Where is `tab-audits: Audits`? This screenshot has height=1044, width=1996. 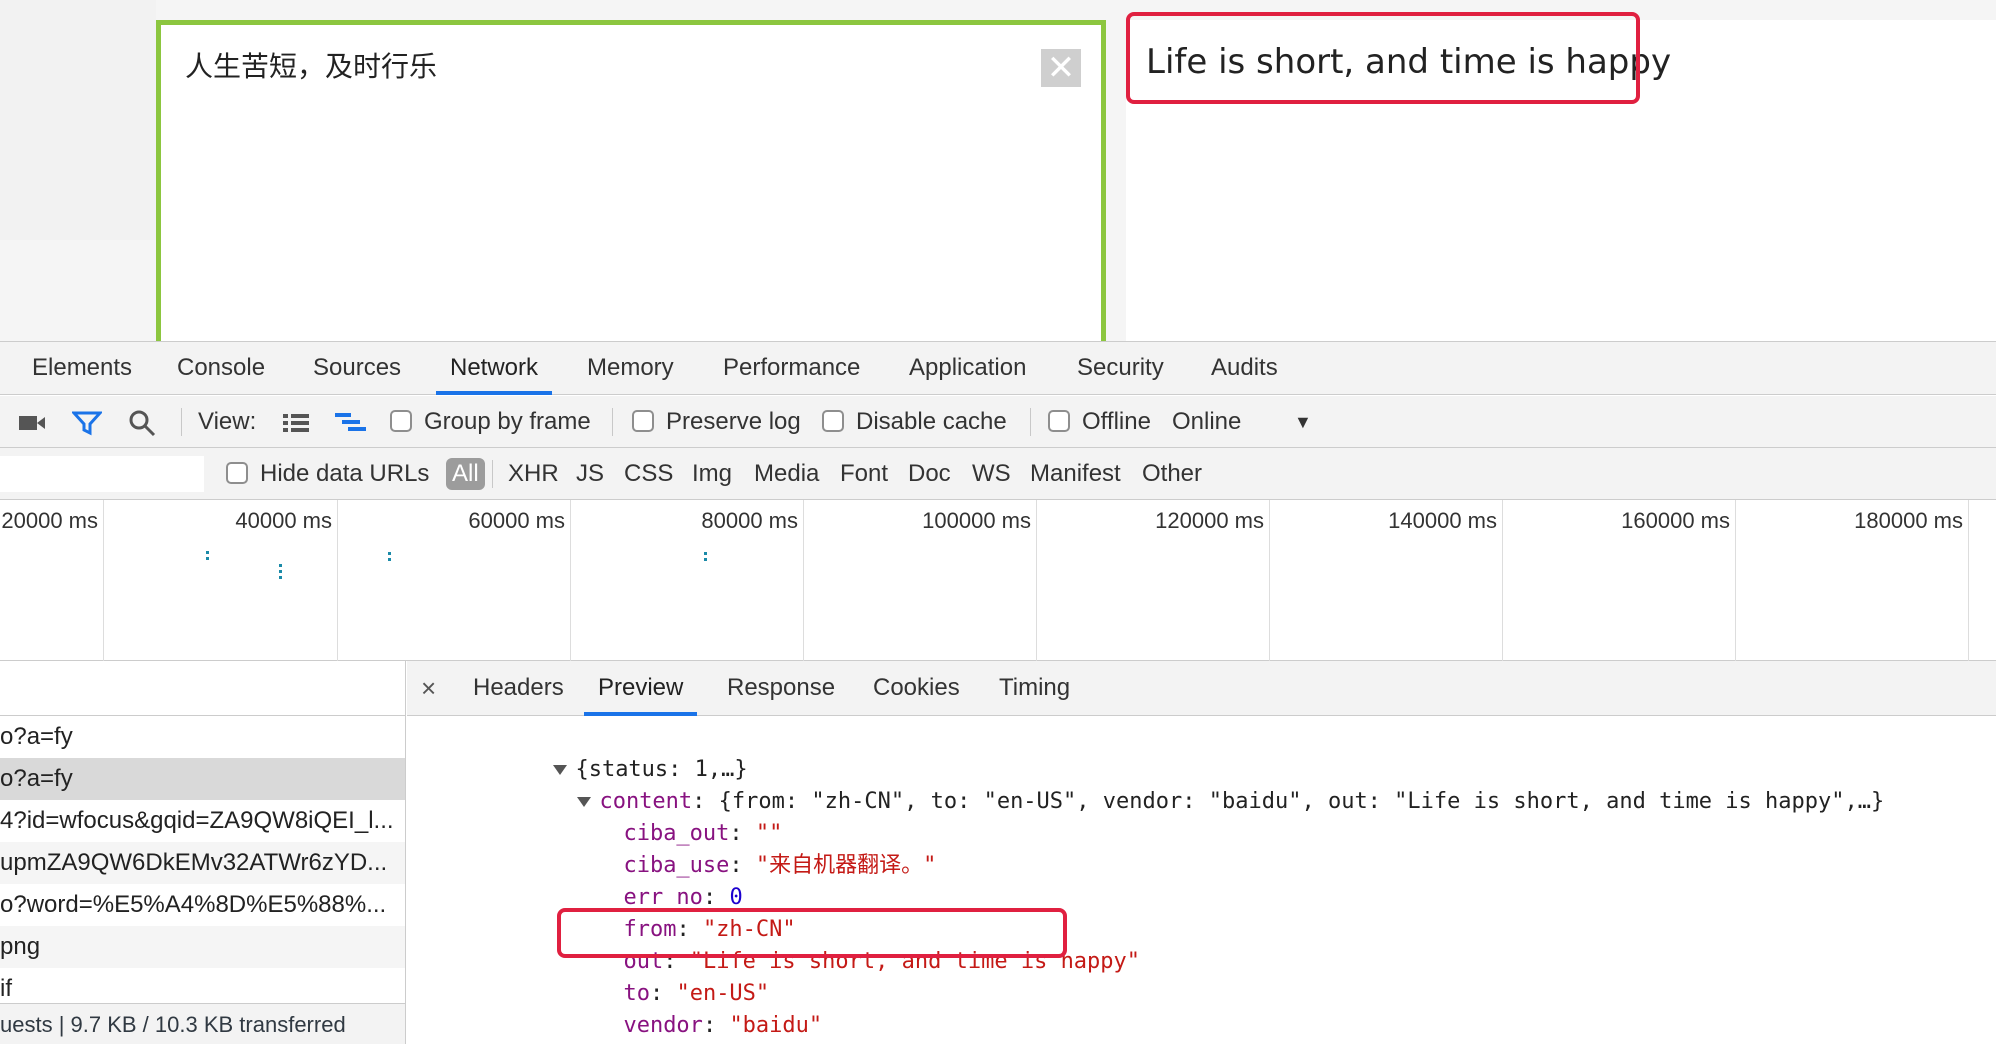
tab-audits: Audits is located at coordinates (1244, 368).